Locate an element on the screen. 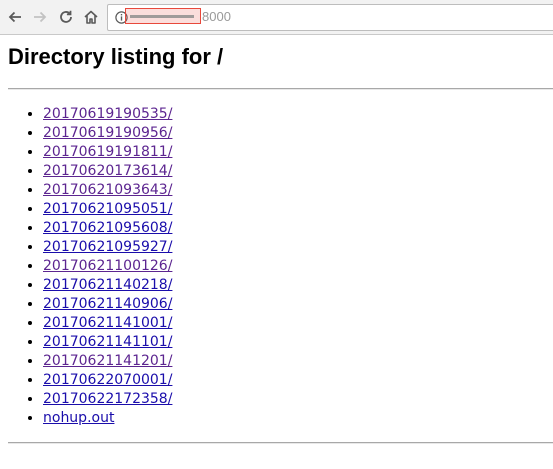  list-item: 20170622172358/ is located at coordinates (107, 399).